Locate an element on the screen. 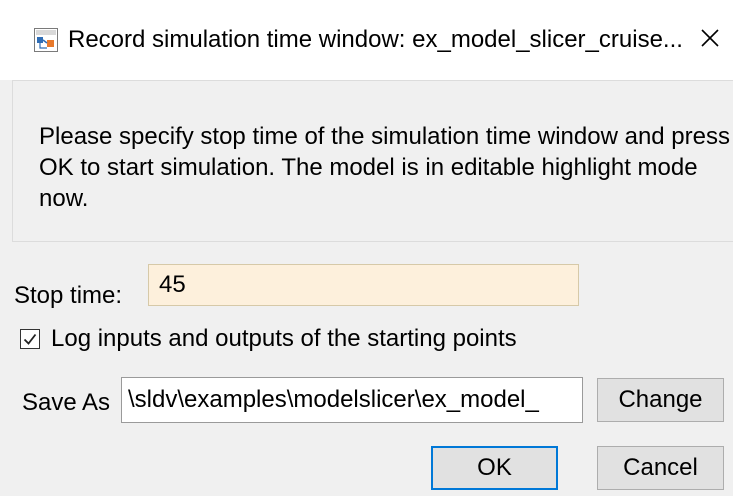 Image resolution: width=733 pixels, height=496 pixels. stop-time-input is located at coordinates (363, 285).